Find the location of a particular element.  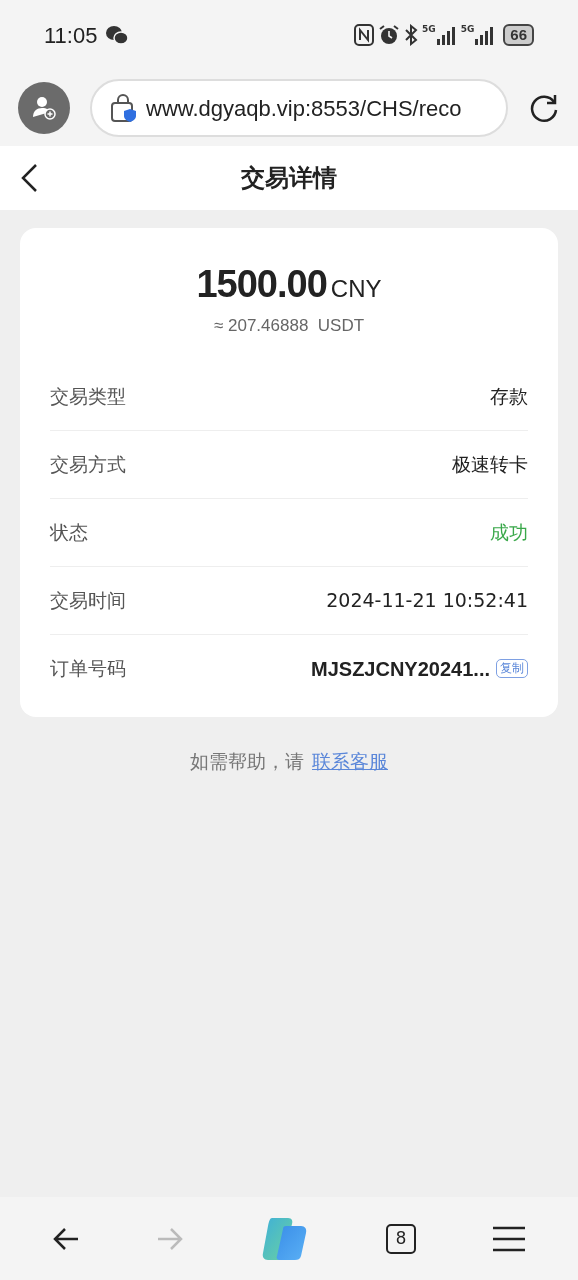

tabs-button: 8 is located at coordinates (401, 1238).